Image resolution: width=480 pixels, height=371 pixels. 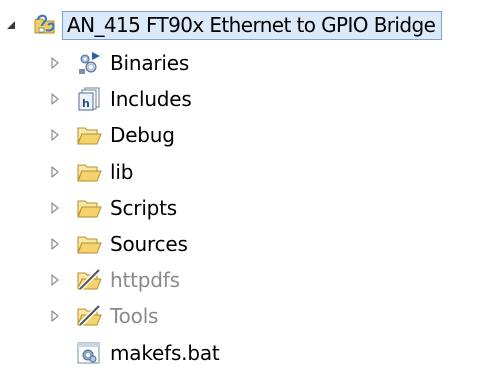 I want to click on tree-item-binaries: Binaries, so click(x=118, y=63).